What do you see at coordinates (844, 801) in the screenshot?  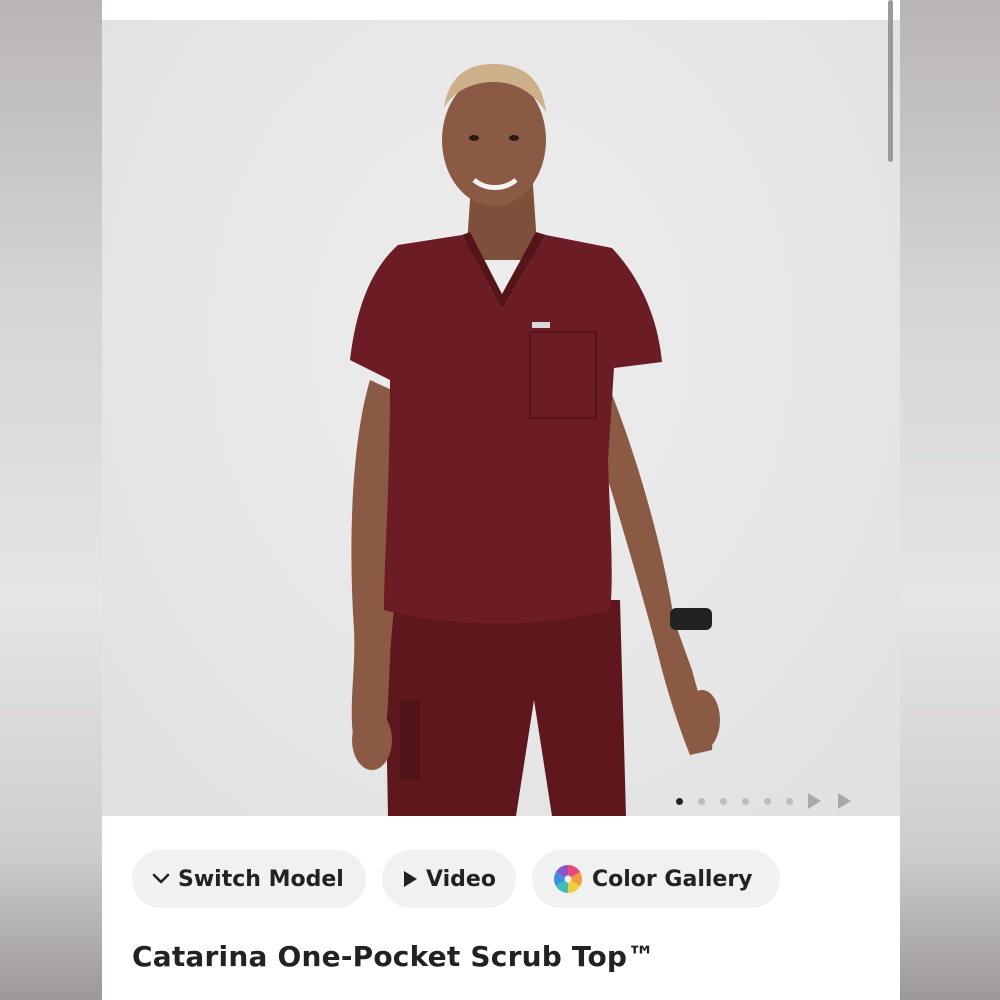 I see `carousel-last-icon` at bounding box center [844, 801].